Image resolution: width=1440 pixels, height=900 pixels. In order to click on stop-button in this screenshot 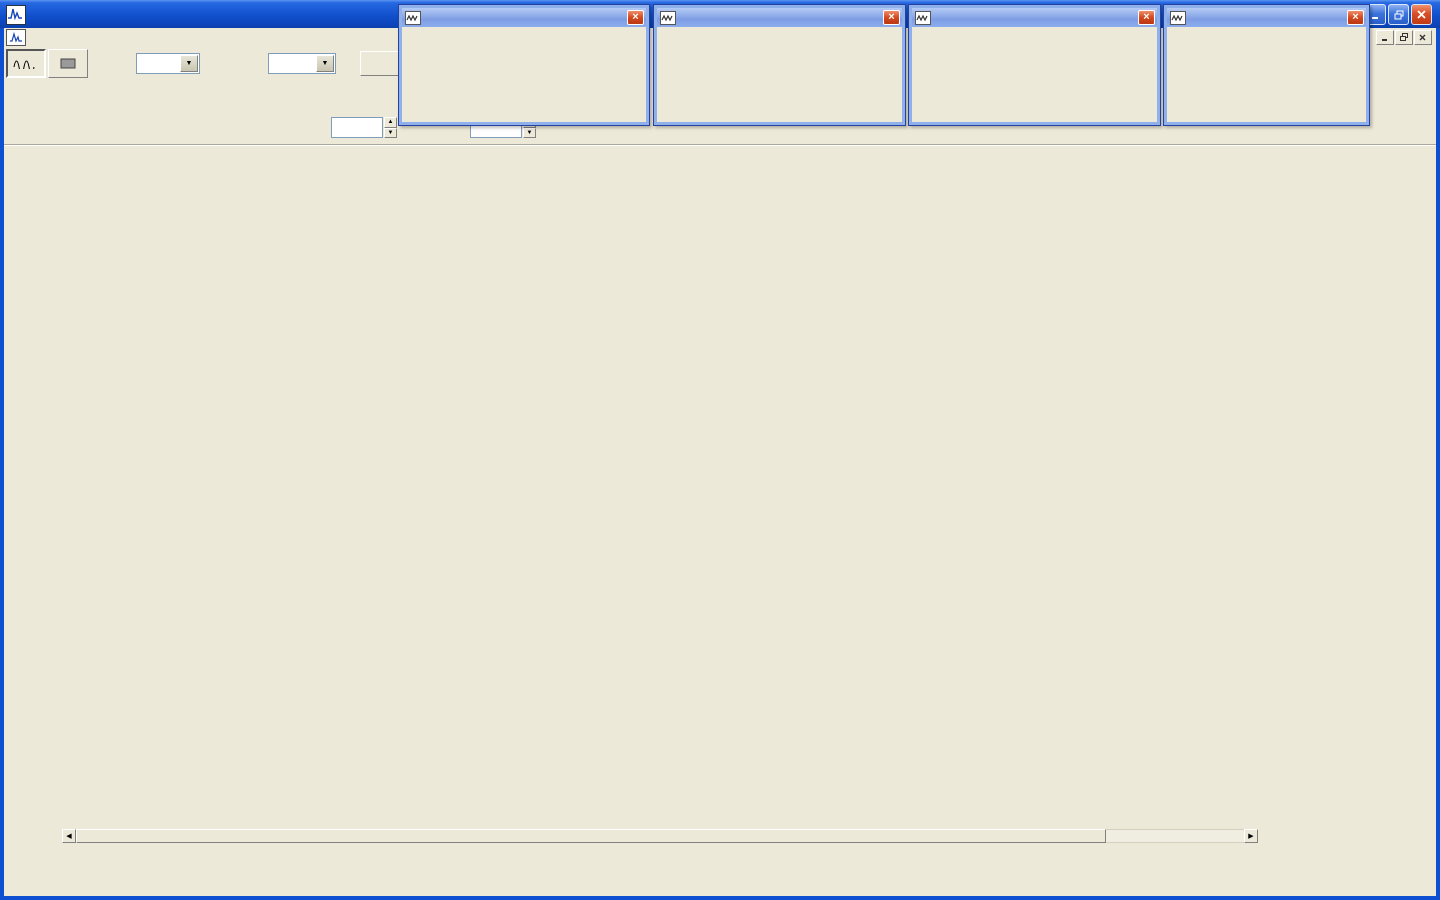, I will do `click(68, 63)`.